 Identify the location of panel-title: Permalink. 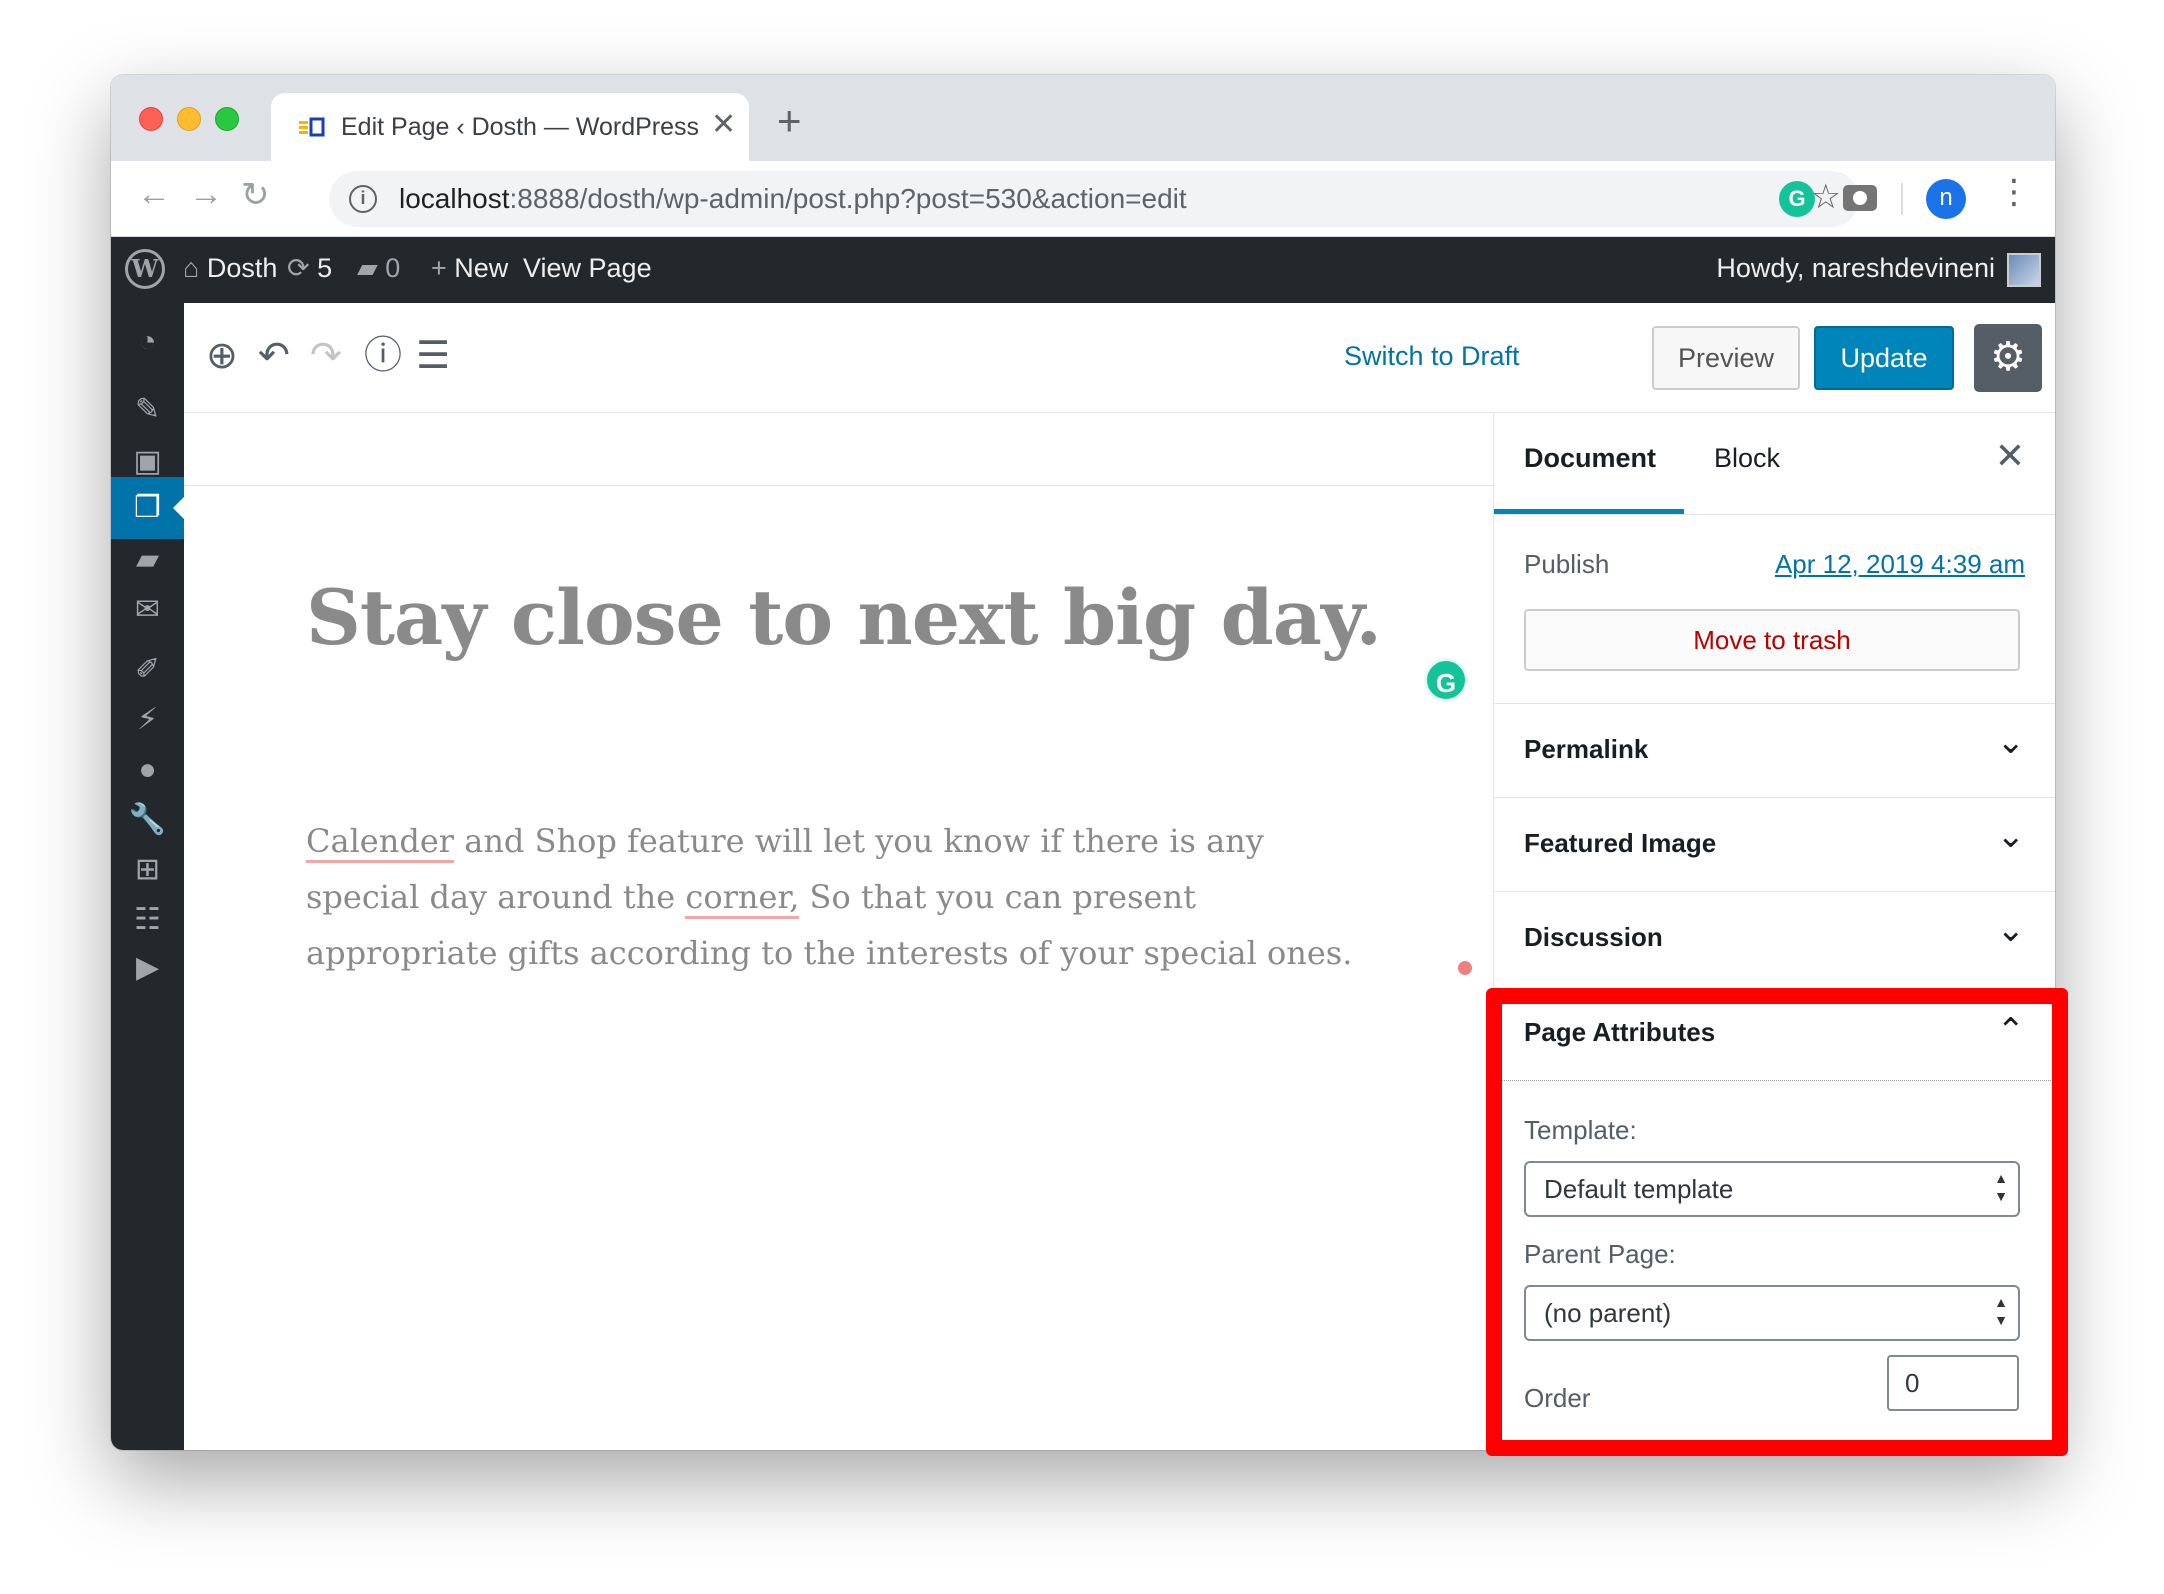
(1586, 749).